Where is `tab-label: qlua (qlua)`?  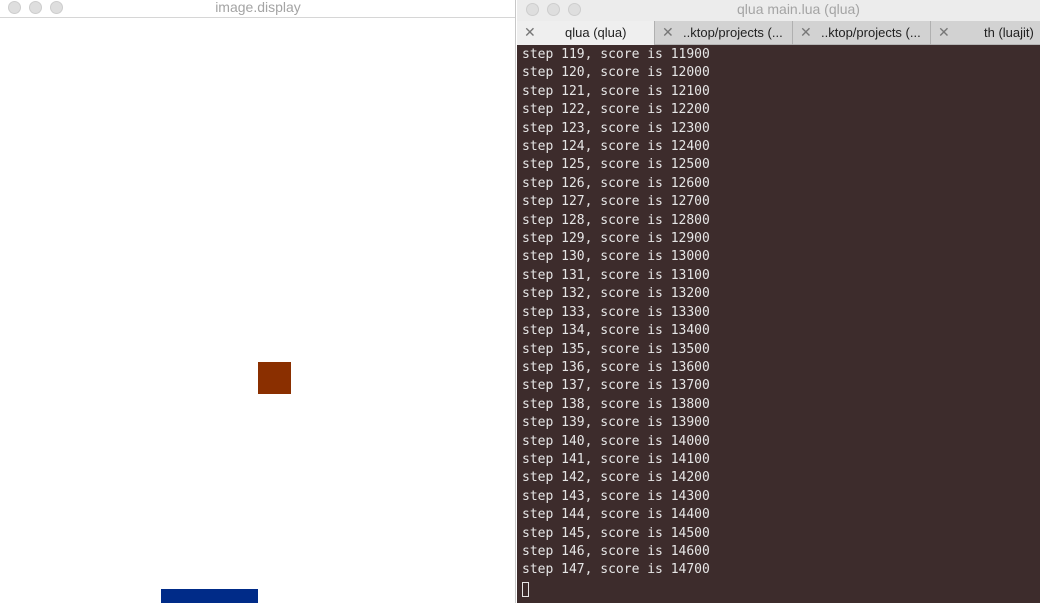 tab-label: qlua (qlua) is located at coordinates (596, 32).